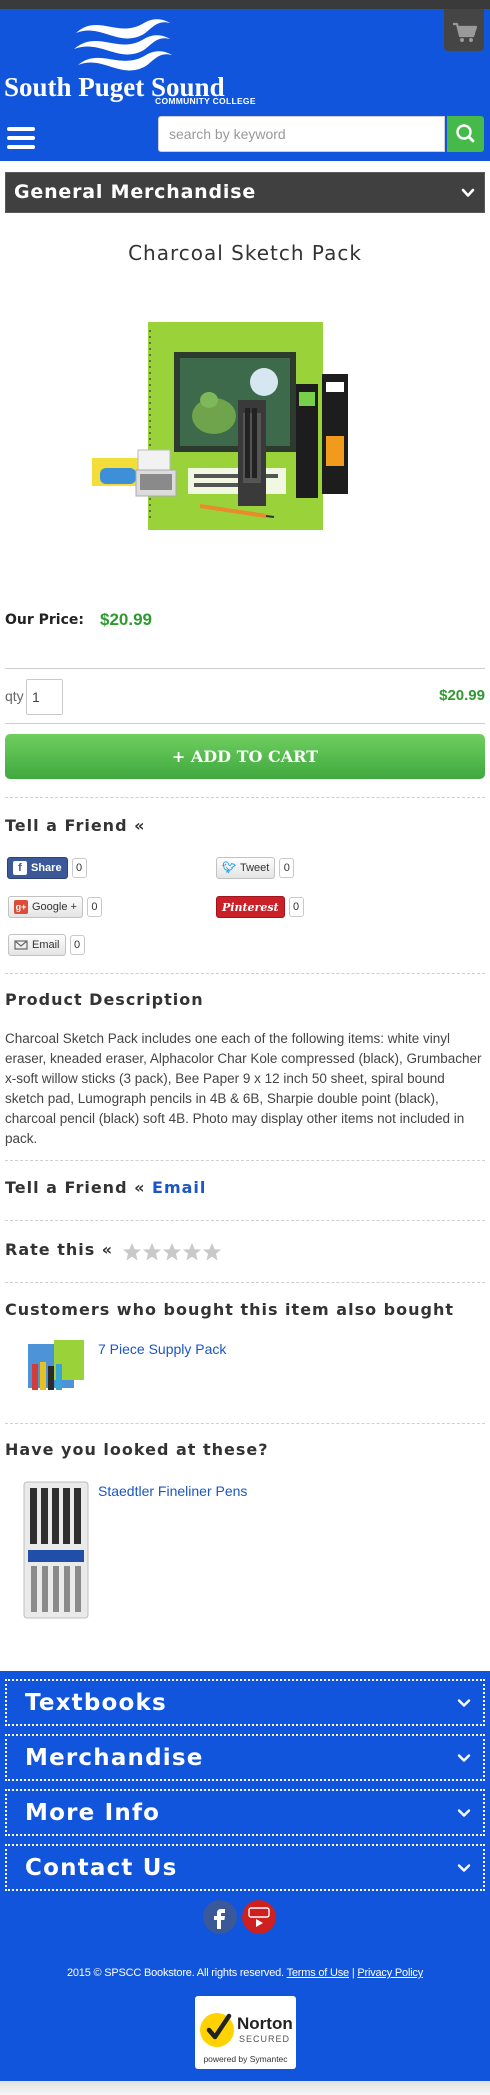 The image size is (490, 2095). I want to click on facebook-icon: f, so click(20, 868).